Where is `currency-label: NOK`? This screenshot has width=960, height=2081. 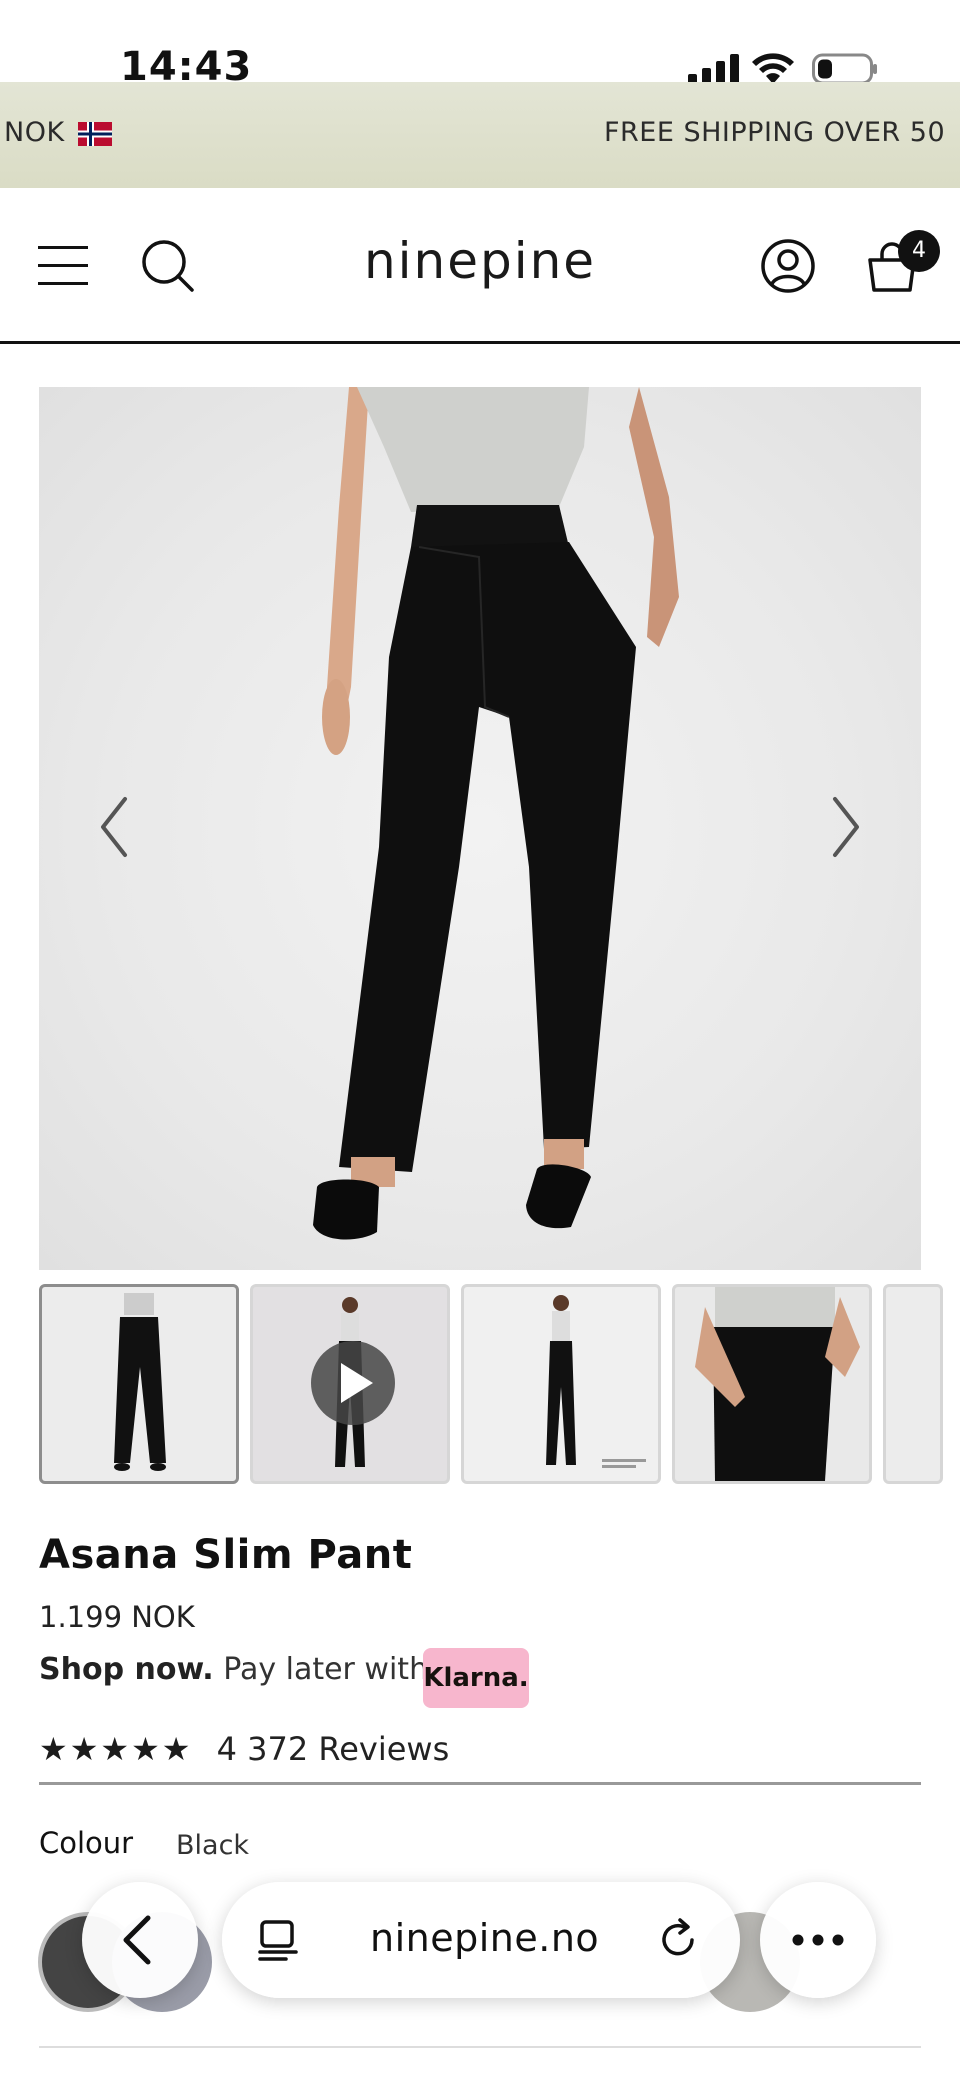 currency-label: NOK is located at coordinates (34, 132).